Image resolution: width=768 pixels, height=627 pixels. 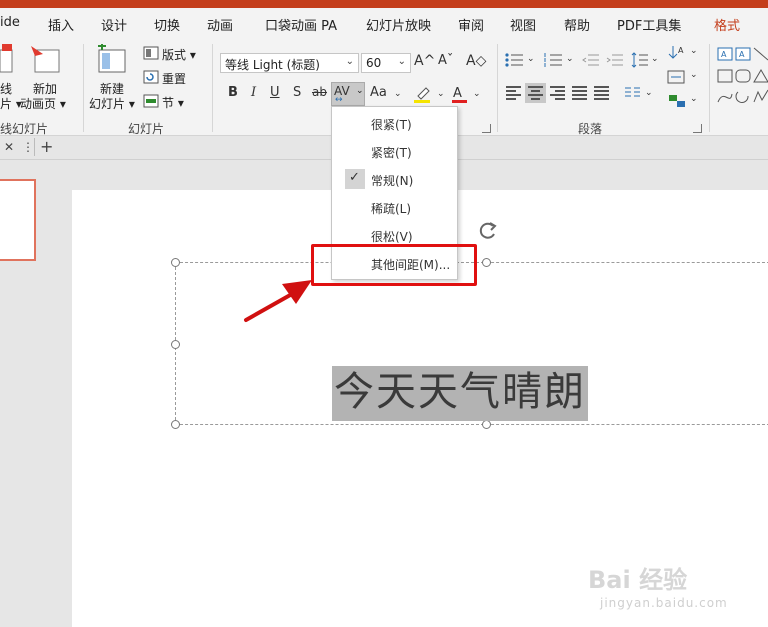 I want to click on highlight-pen-icon, so click(x=423, y=94).